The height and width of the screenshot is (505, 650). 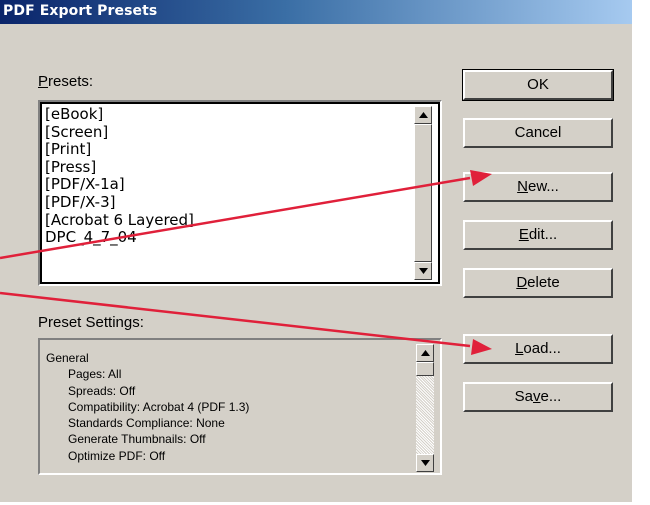 What do you see at coordinates (538, 133) in the screenshot?
I see `cancel-button: Cancel` at bounding box center [538, 133].